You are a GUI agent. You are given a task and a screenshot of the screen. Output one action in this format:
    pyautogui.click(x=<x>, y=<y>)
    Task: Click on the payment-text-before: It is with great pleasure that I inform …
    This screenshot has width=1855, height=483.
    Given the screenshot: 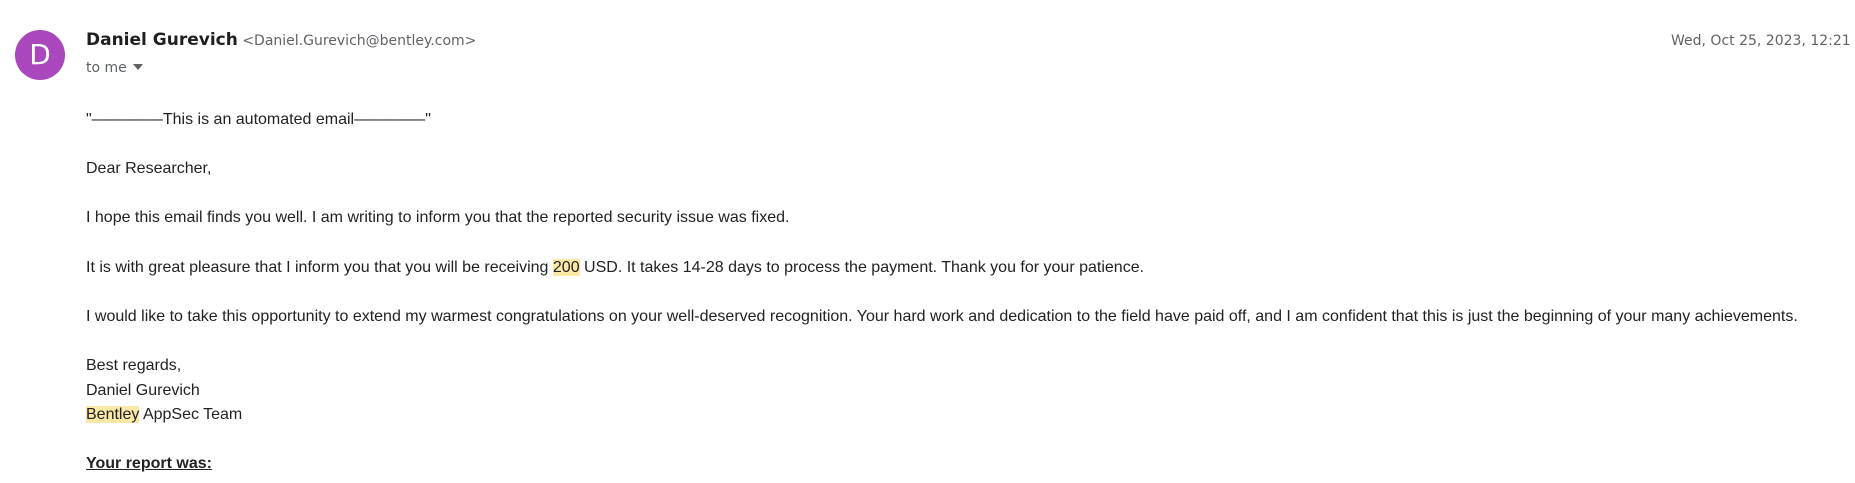 What is the action you would take?
    pyautogui.click(x=319, y=267)
    